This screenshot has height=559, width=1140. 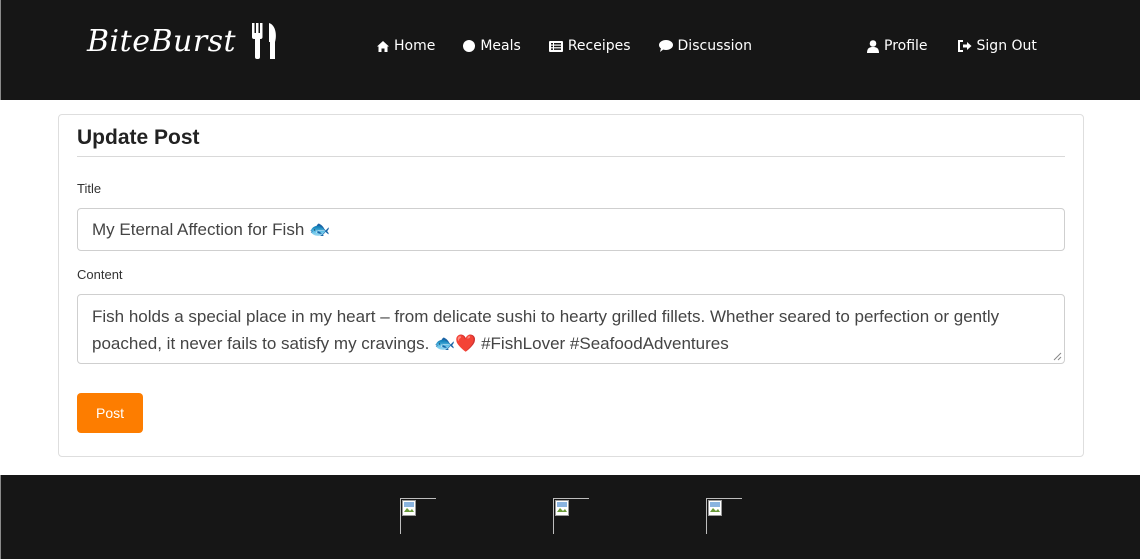 What do you see at coordinates (555, 46) in the screenshot?
I see `list-icon` at bounding box center [555, 46].